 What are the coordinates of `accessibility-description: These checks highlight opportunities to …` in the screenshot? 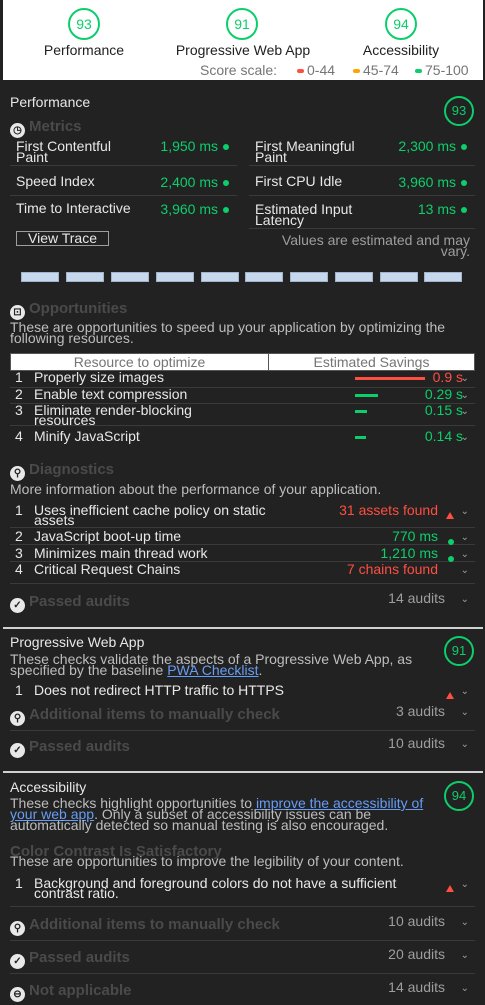 It's located at (224, 814).